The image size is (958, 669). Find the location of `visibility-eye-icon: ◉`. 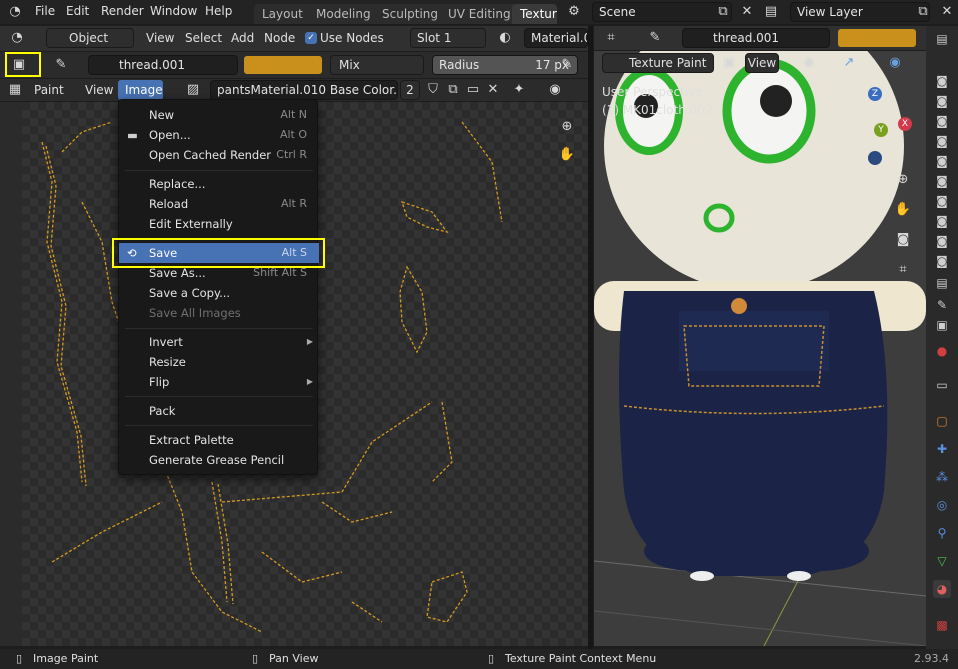

visibility-eye-icon: ◉ is located at coordinates (809, 63).